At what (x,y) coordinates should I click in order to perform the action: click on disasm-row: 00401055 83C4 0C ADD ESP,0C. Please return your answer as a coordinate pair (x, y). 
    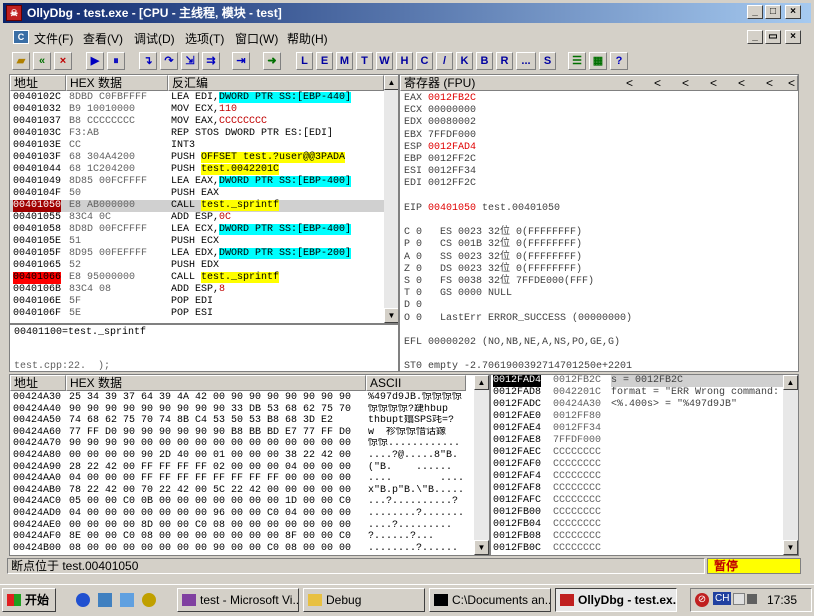
    Looking at the image, I should click on (197, 218).